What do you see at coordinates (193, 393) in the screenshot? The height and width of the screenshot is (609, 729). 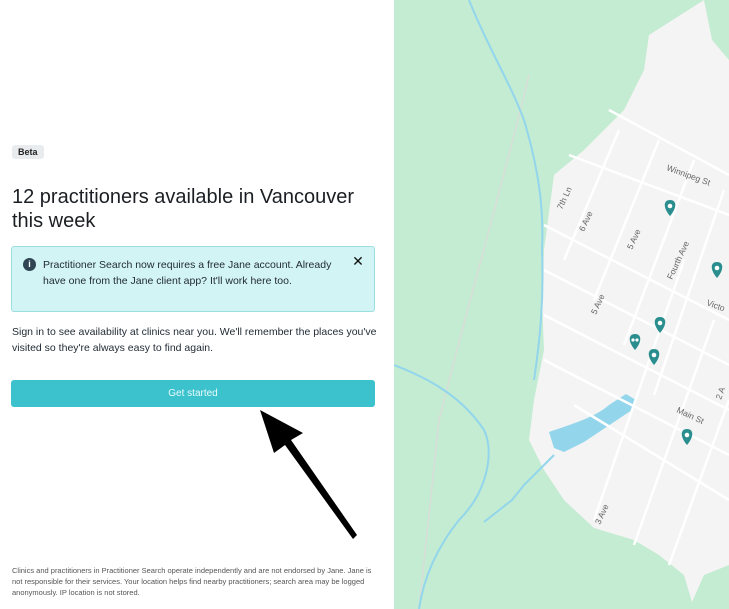 I see `get-started-button: Get started` at bounding box center [193, 393].